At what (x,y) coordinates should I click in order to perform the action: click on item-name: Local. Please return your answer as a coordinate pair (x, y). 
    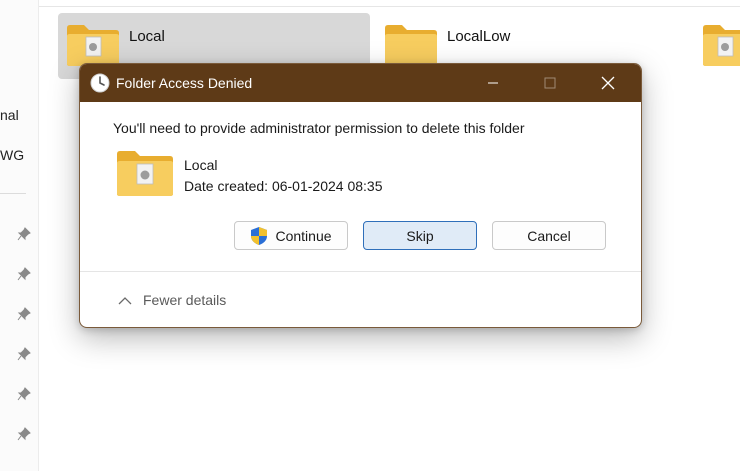
    Looking at the image, I should click on (201, 165).